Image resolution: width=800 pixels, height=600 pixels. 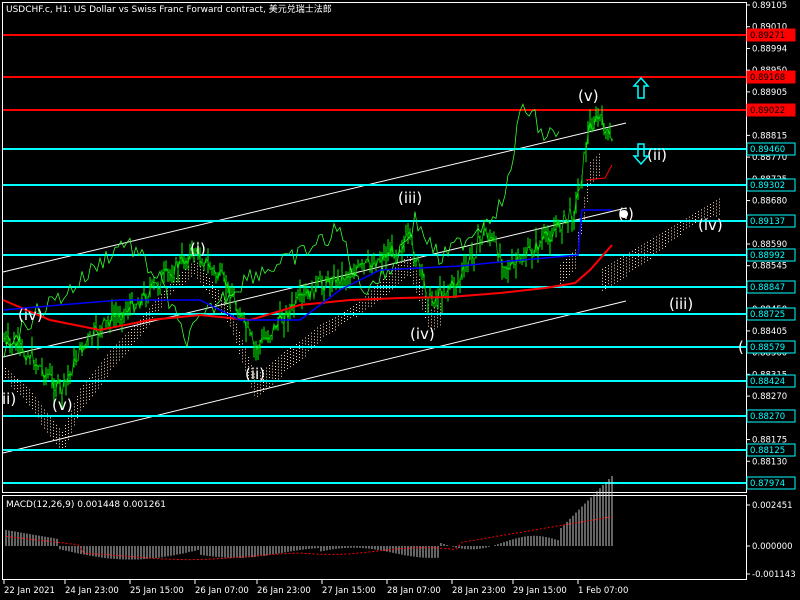 What do you see at coordinates (422, 334) in the screenshot?
I see `wave-label: (iv)` at bounding box center [422, 334].